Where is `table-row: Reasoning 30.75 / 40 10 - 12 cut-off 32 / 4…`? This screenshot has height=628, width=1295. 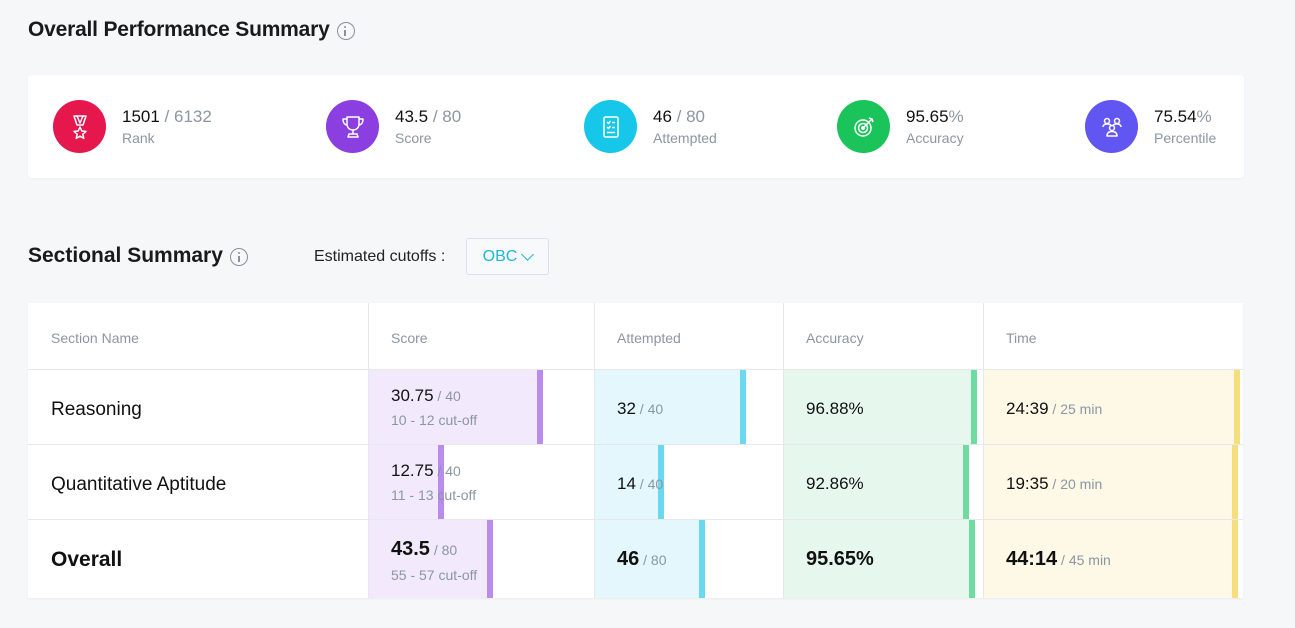
table-row: Reasoning 30.75 / 40 10 - 12 cut-off 32 / 4… is located at coordinates (635, 407).